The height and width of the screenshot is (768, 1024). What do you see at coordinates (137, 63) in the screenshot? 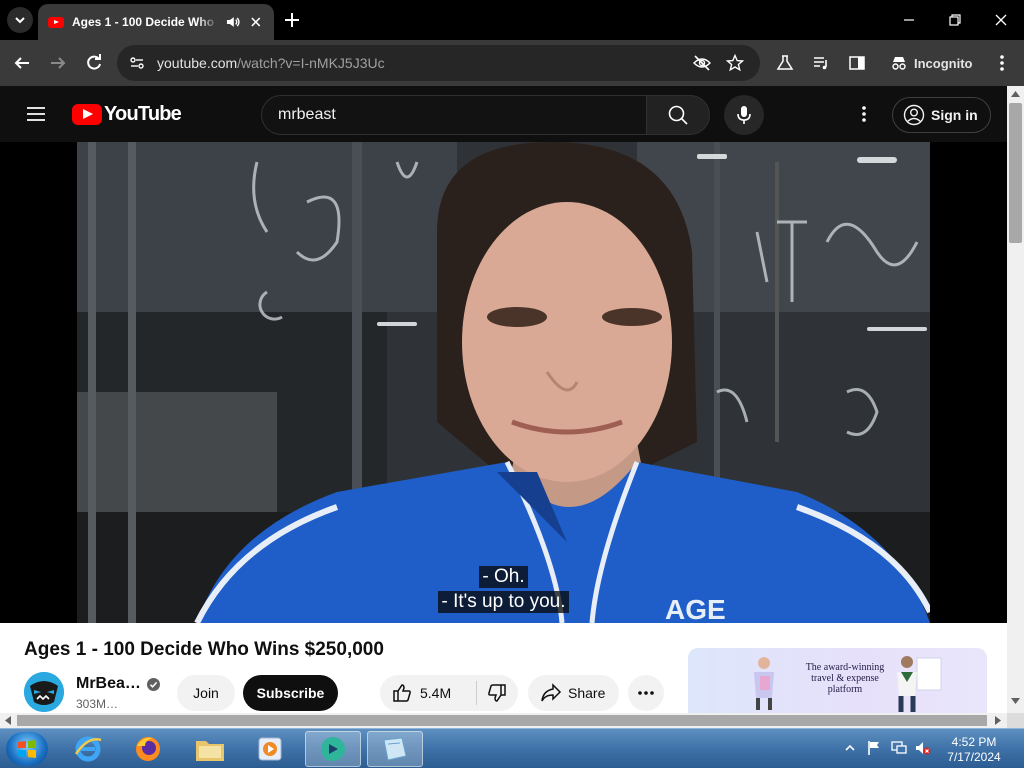
I see `site-info-icon` at bounding box center [137, 63].